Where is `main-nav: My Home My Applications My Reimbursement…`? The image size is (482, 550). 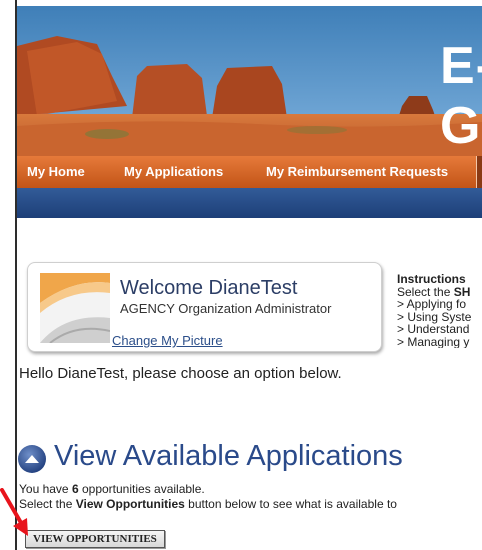 main-nav: My Home My Applications My Reimbursement… is located at coordinates (249, 172).